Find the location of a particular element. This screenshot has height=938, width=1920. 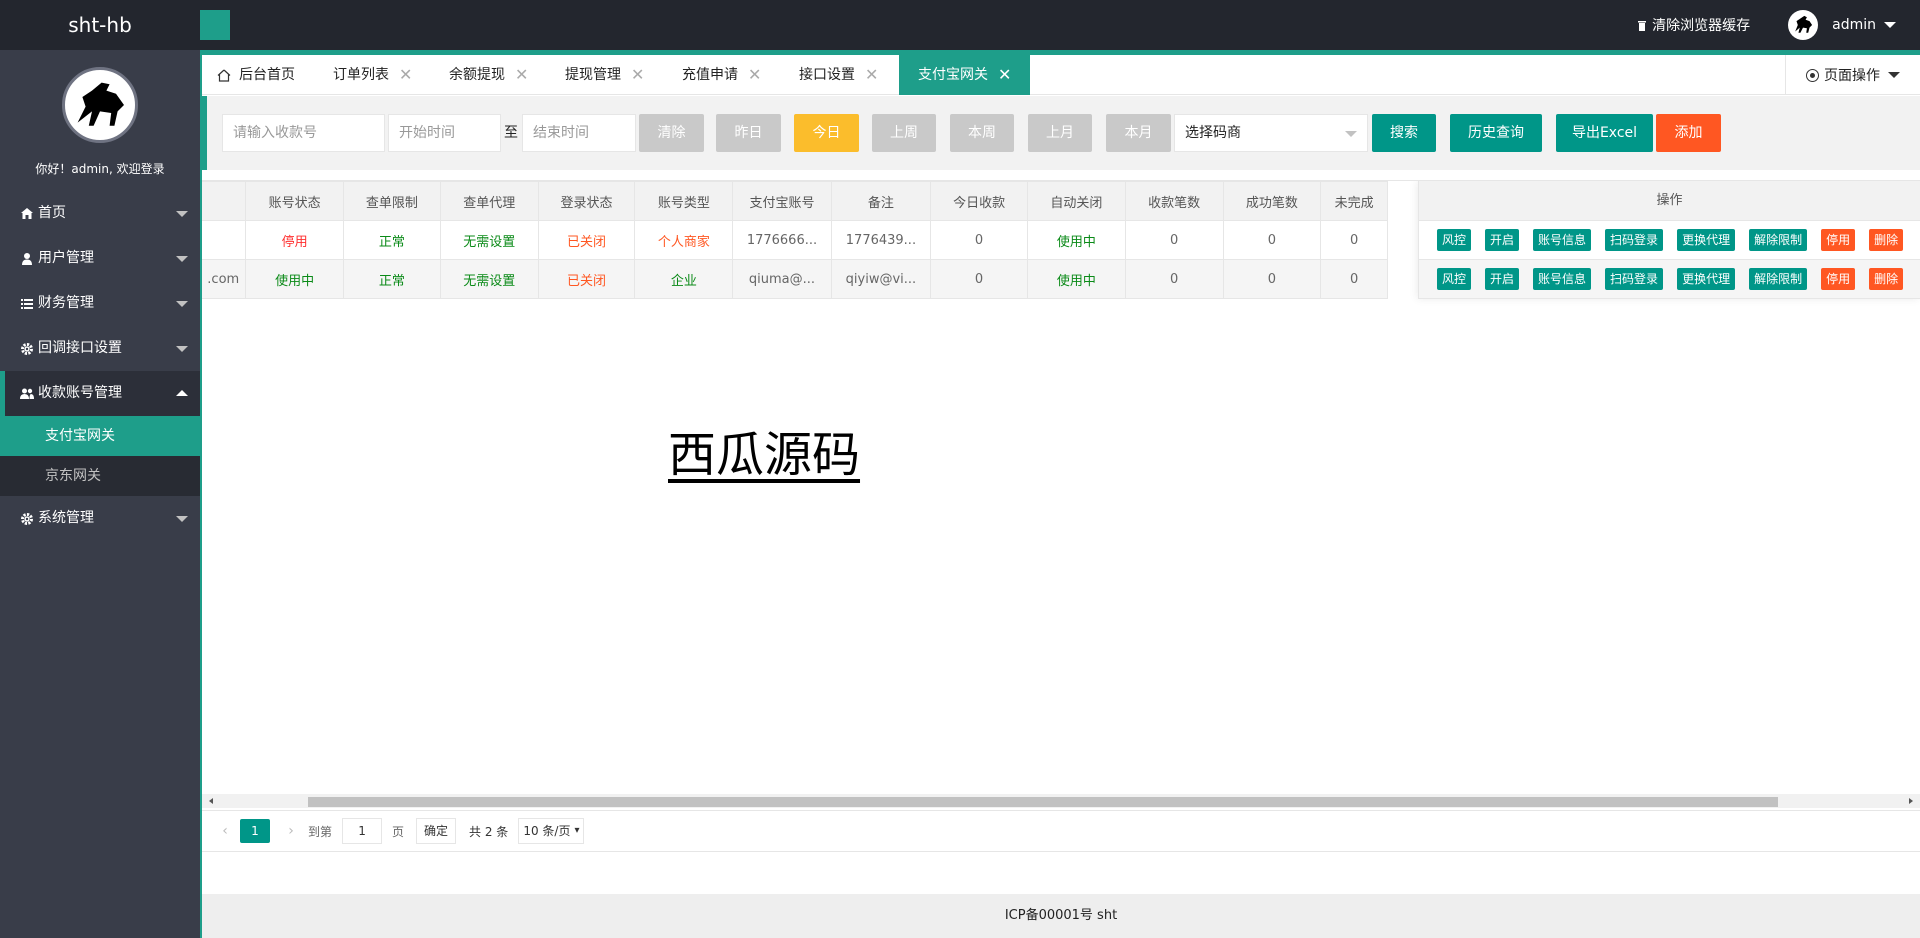

sidebar-item-finance: 财务管理 is located at coordinates (100, 303).